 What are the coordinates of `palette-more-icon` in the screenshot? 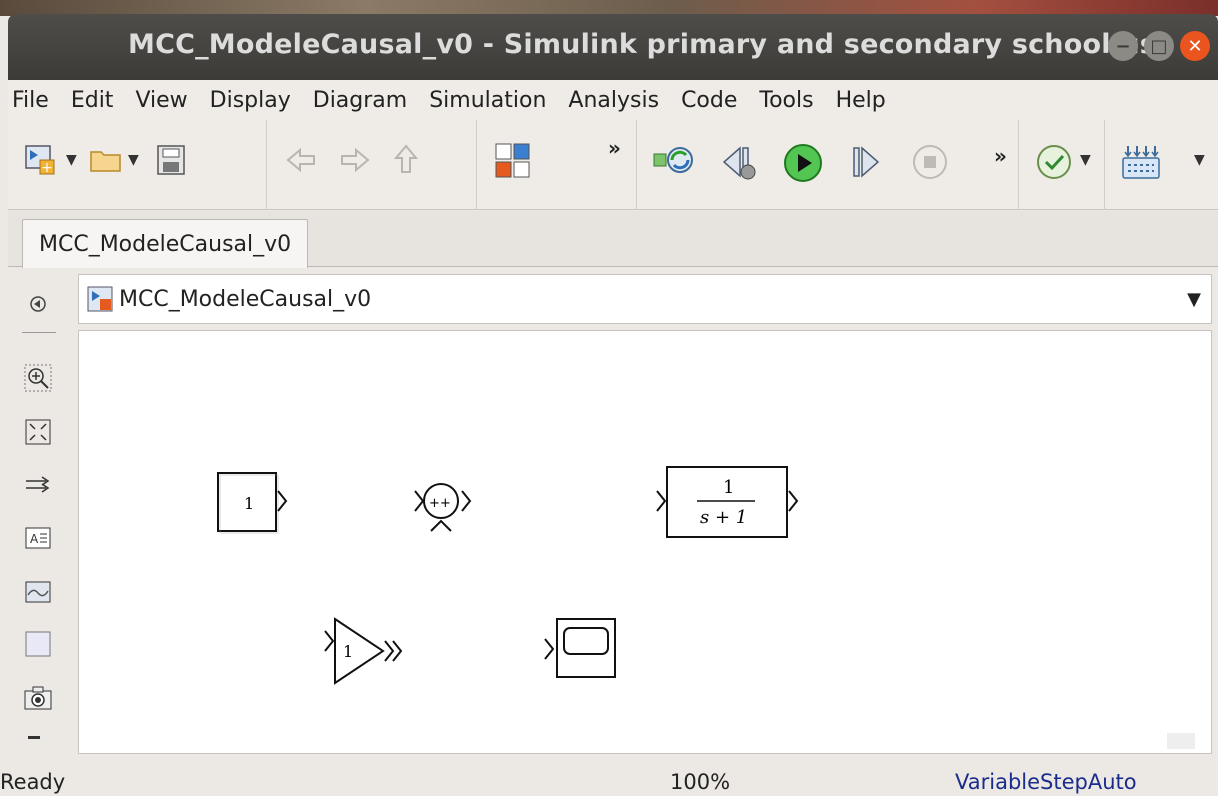 It's located at (34, 737).